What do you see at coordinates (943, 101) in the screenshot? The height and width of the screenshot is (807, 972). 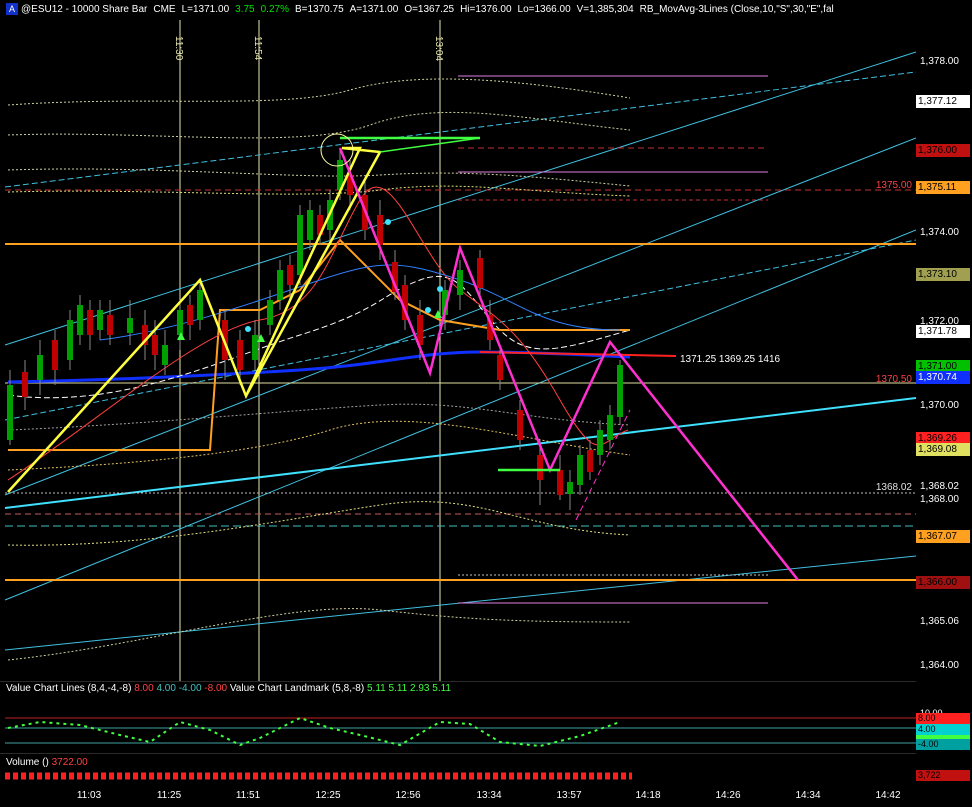 I see `price-tag: 1,377.12` at bounding box center [943, 101].